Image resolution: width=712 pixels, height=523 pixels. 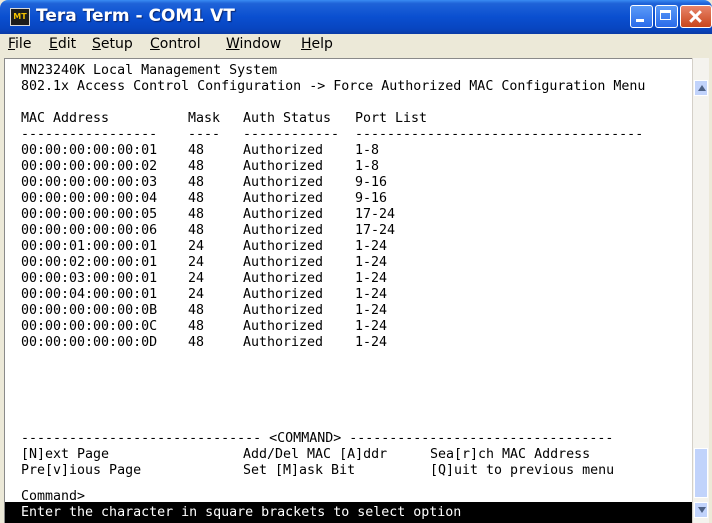 What do you see at coordinates (175, 44) in the screenshot?
I see `menu-control: Control` at bounding box center [175, 44].